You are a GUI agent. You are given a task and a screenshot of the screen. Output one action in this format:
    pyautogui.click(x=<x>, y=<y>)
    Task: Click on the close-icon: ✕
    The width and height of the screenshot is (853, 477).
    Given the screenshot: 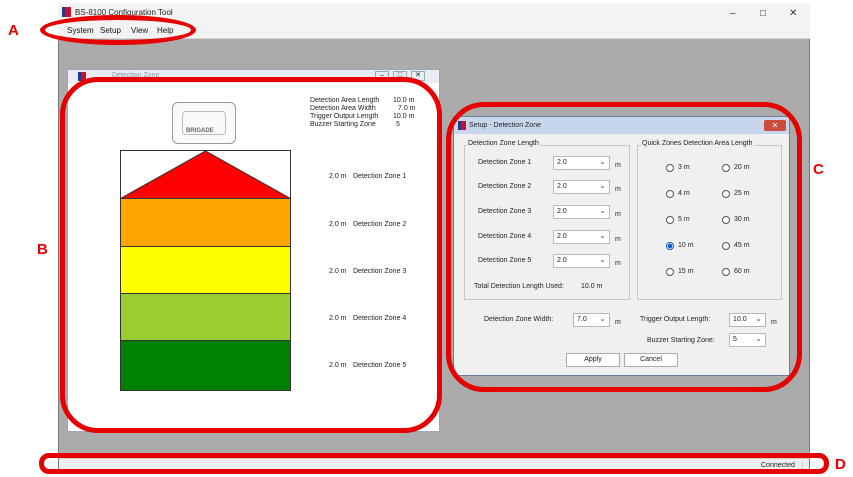 What is the action you would take?
    pyautogui.click(x=793, y=13)
    